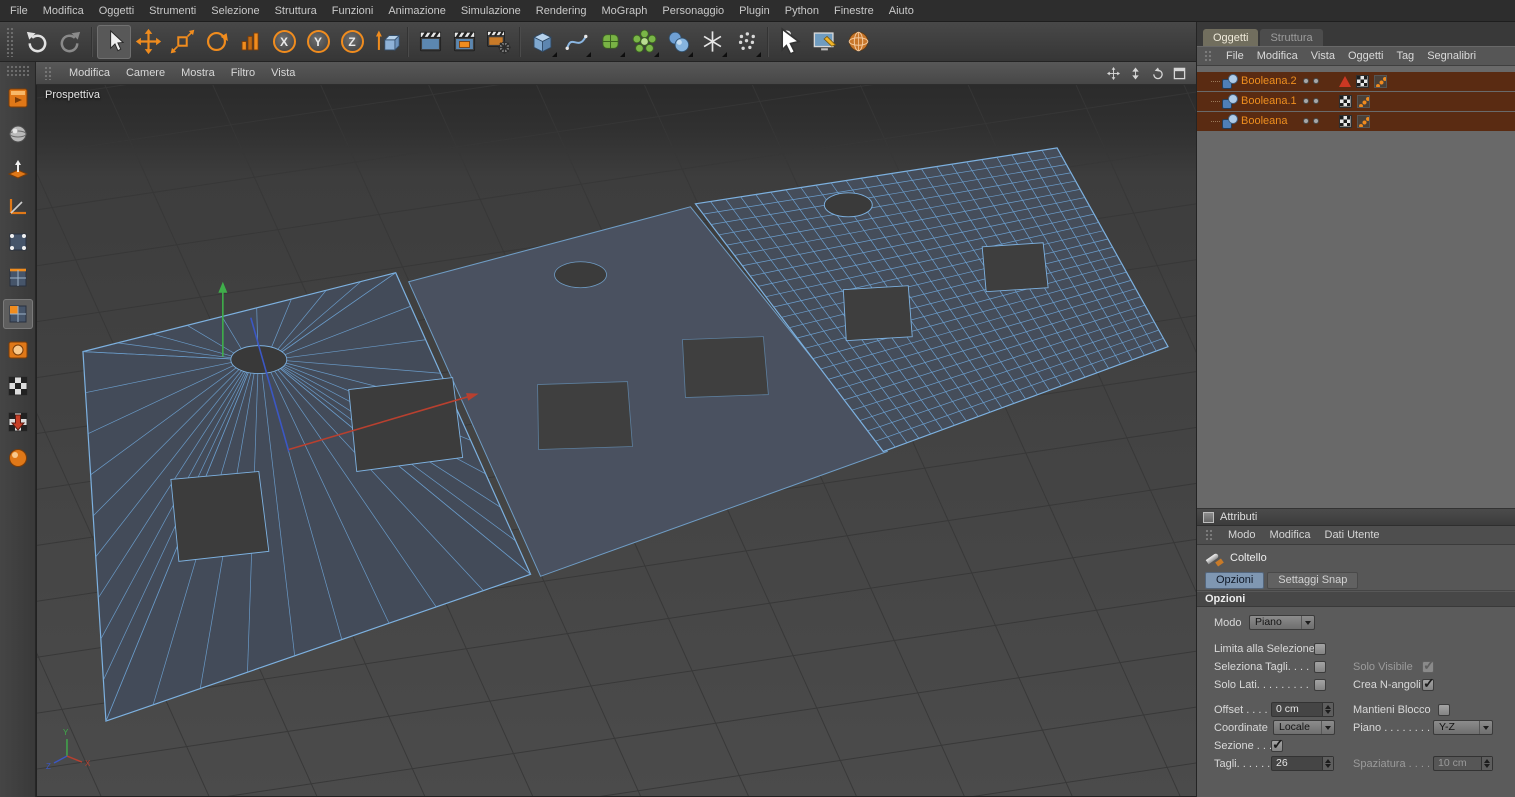 Image resolution: width=1515 pixels, height=797 pixels. I want to click on menu-simulazione: Simulazione, so click(491, 11).